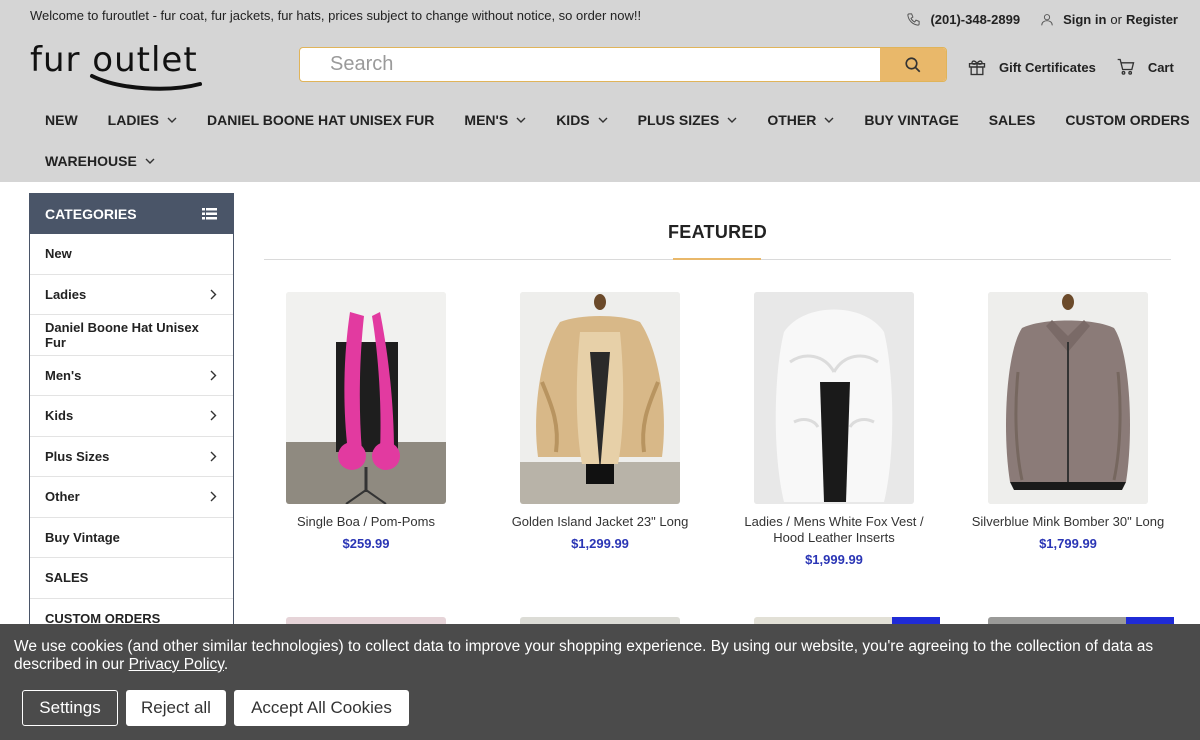 This screenshot has width=1200, height=740. I want to click on sidebar-item-plus-sizes: Plus Sizes, so click(131, 457).